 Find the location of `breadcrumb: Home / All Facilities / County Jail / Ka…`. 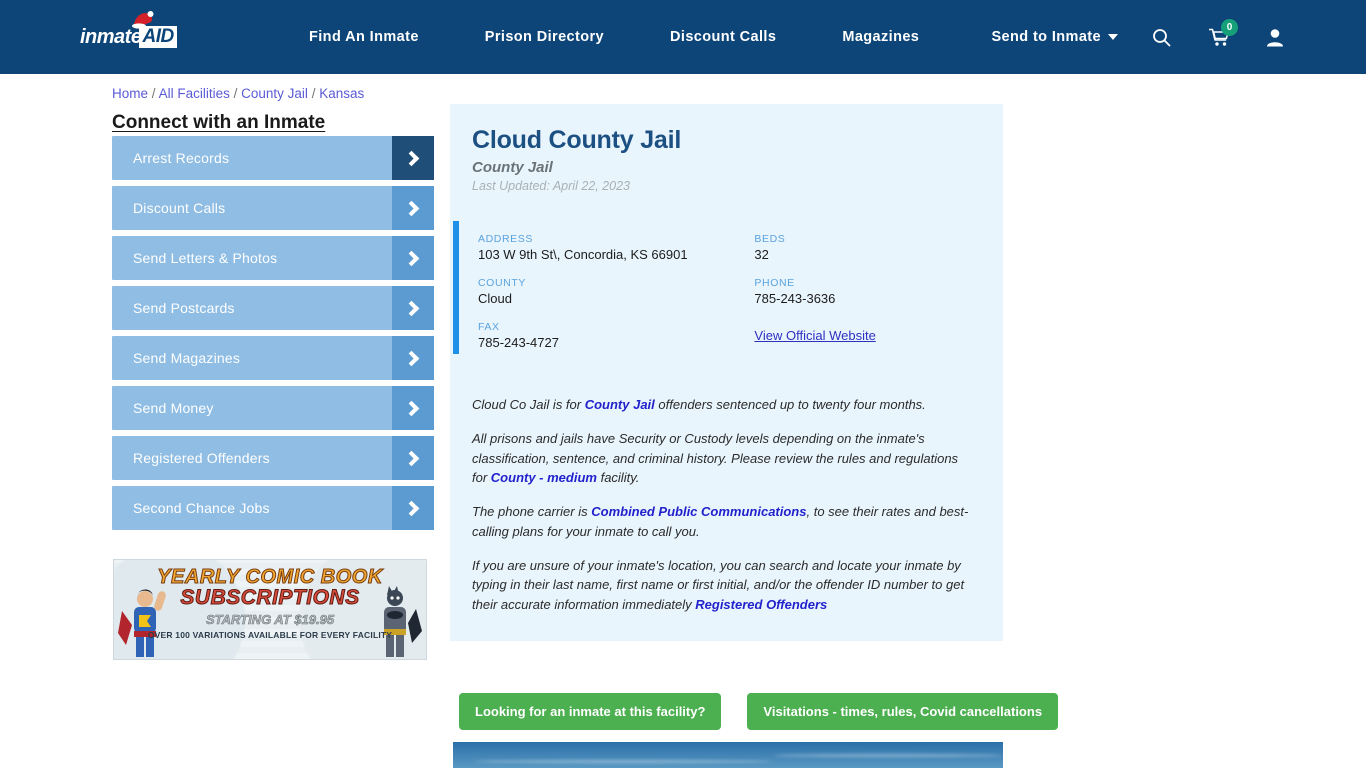

breadcrumb: Home / All Facilities / County Jail / Ka… is located at coordinates (238, 93).